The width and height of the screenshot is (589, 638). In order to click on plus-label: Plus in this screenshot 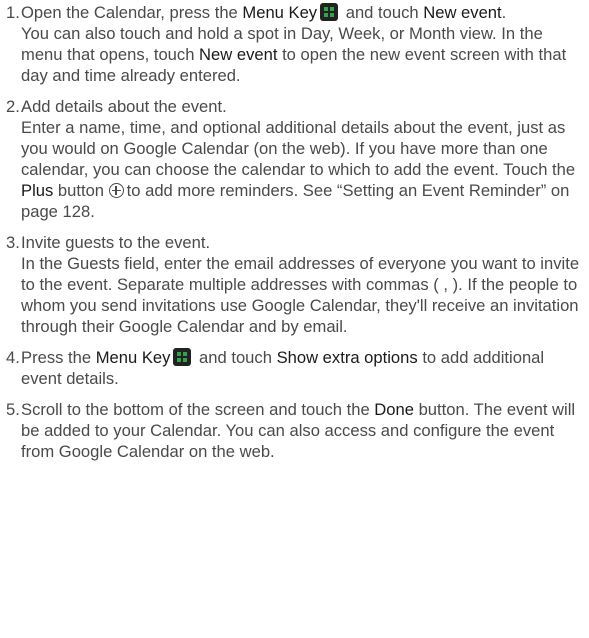, I will do `click(37, 190)`.